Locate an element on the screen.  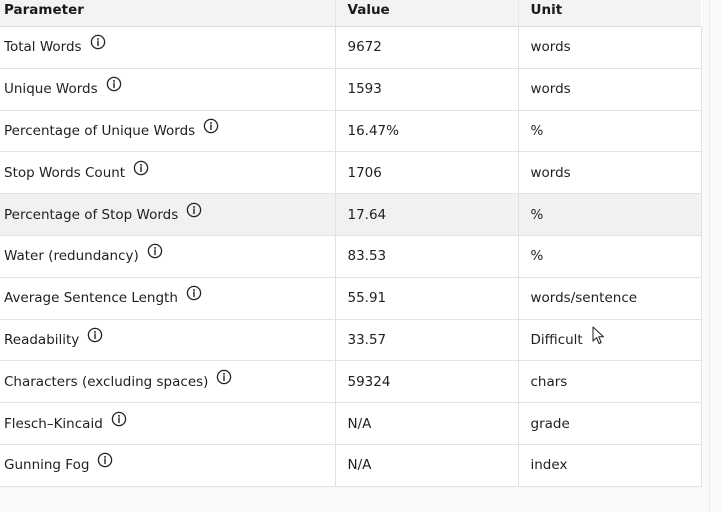
column-header-parameter: Parameter is located at coordinates (168, 13).